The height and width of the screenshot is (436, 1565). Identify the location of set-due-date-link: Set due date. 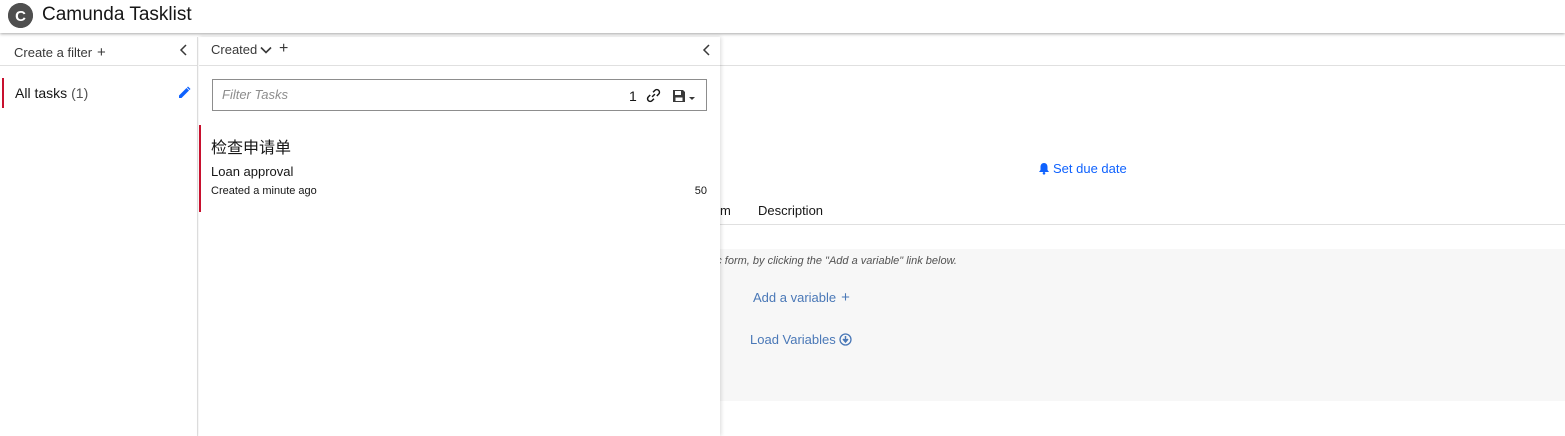
(1082, 168).